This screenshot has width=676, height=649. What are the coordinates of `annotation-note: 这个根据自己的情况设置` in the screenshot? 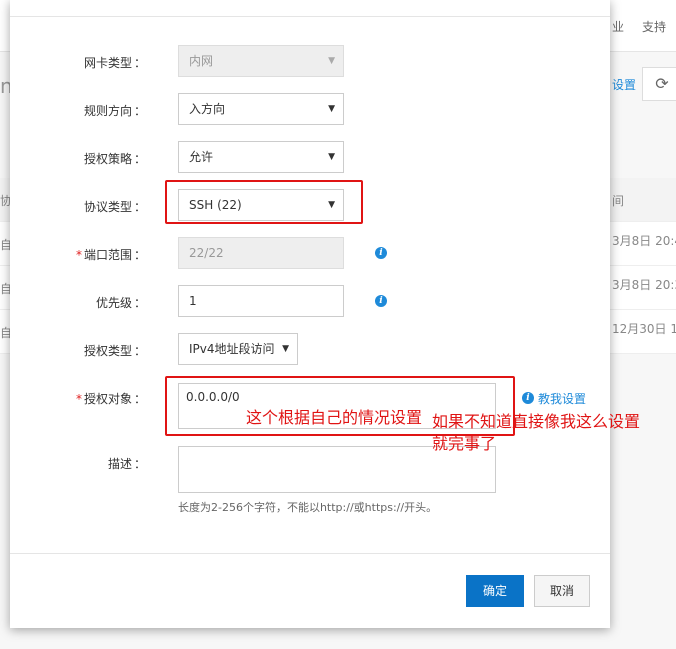 It's located at (334, 417).